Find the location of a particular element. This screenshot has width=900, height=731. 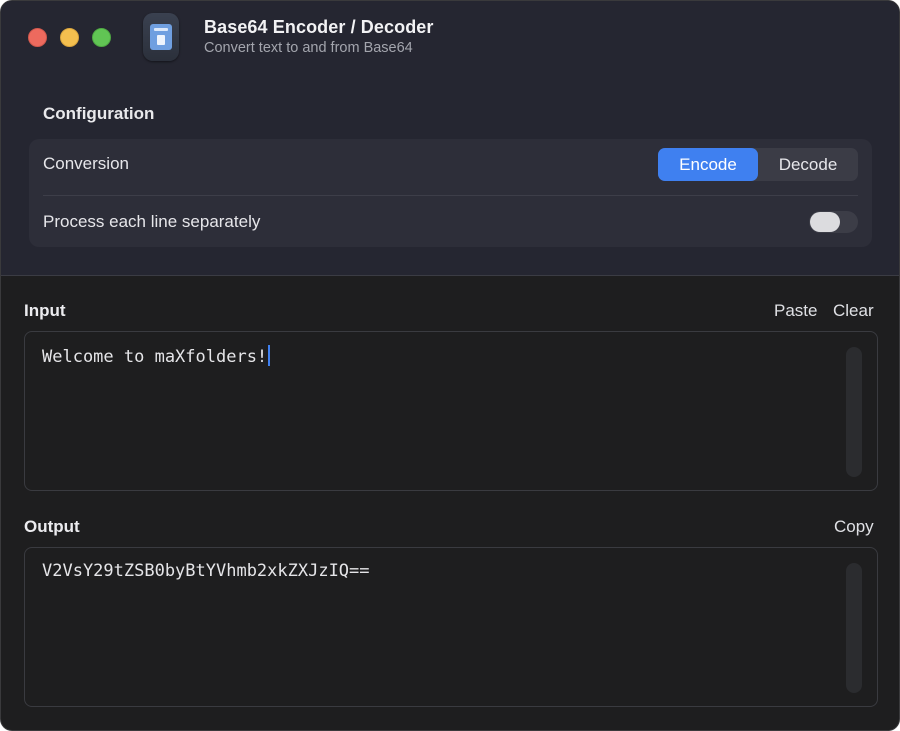

process-lines-toggle is located at coordinates (833, 222).